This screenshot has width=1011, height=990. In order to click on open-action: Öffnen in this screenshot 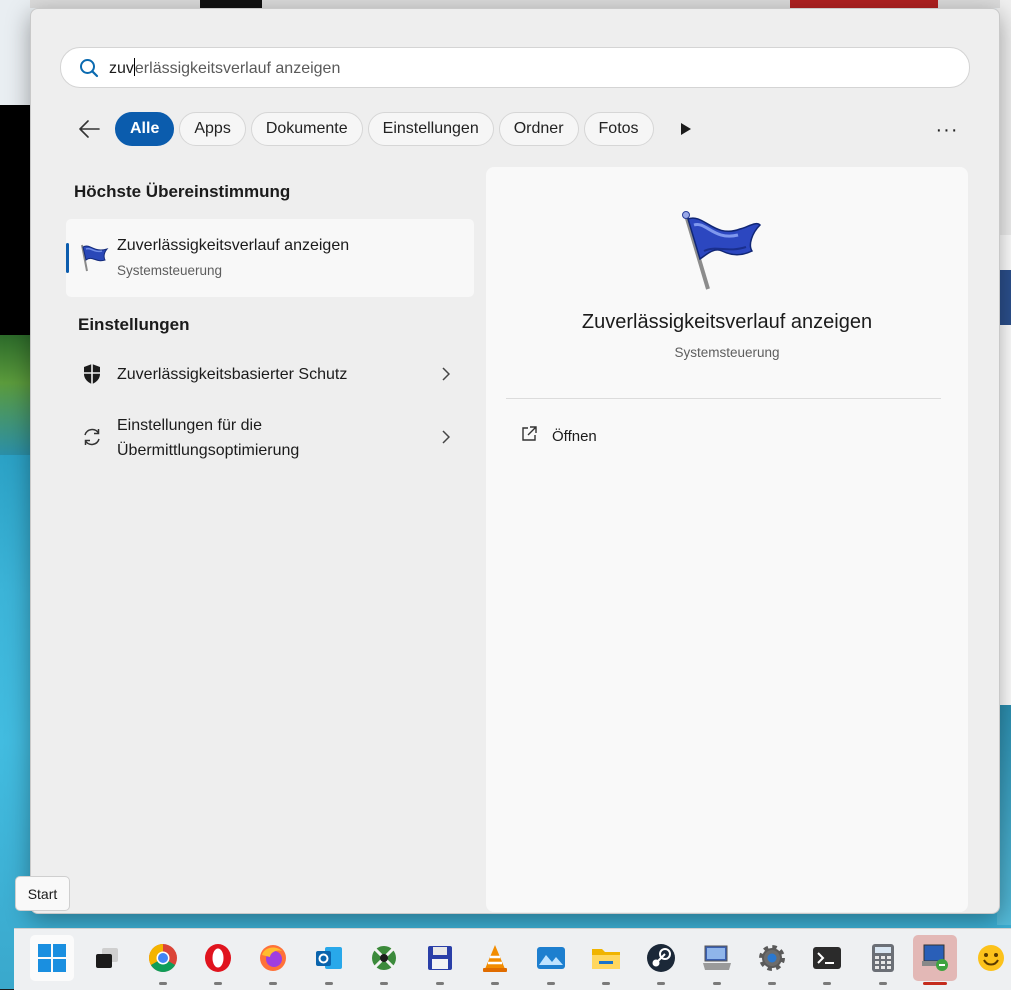, I will do `click(558, 436)`.